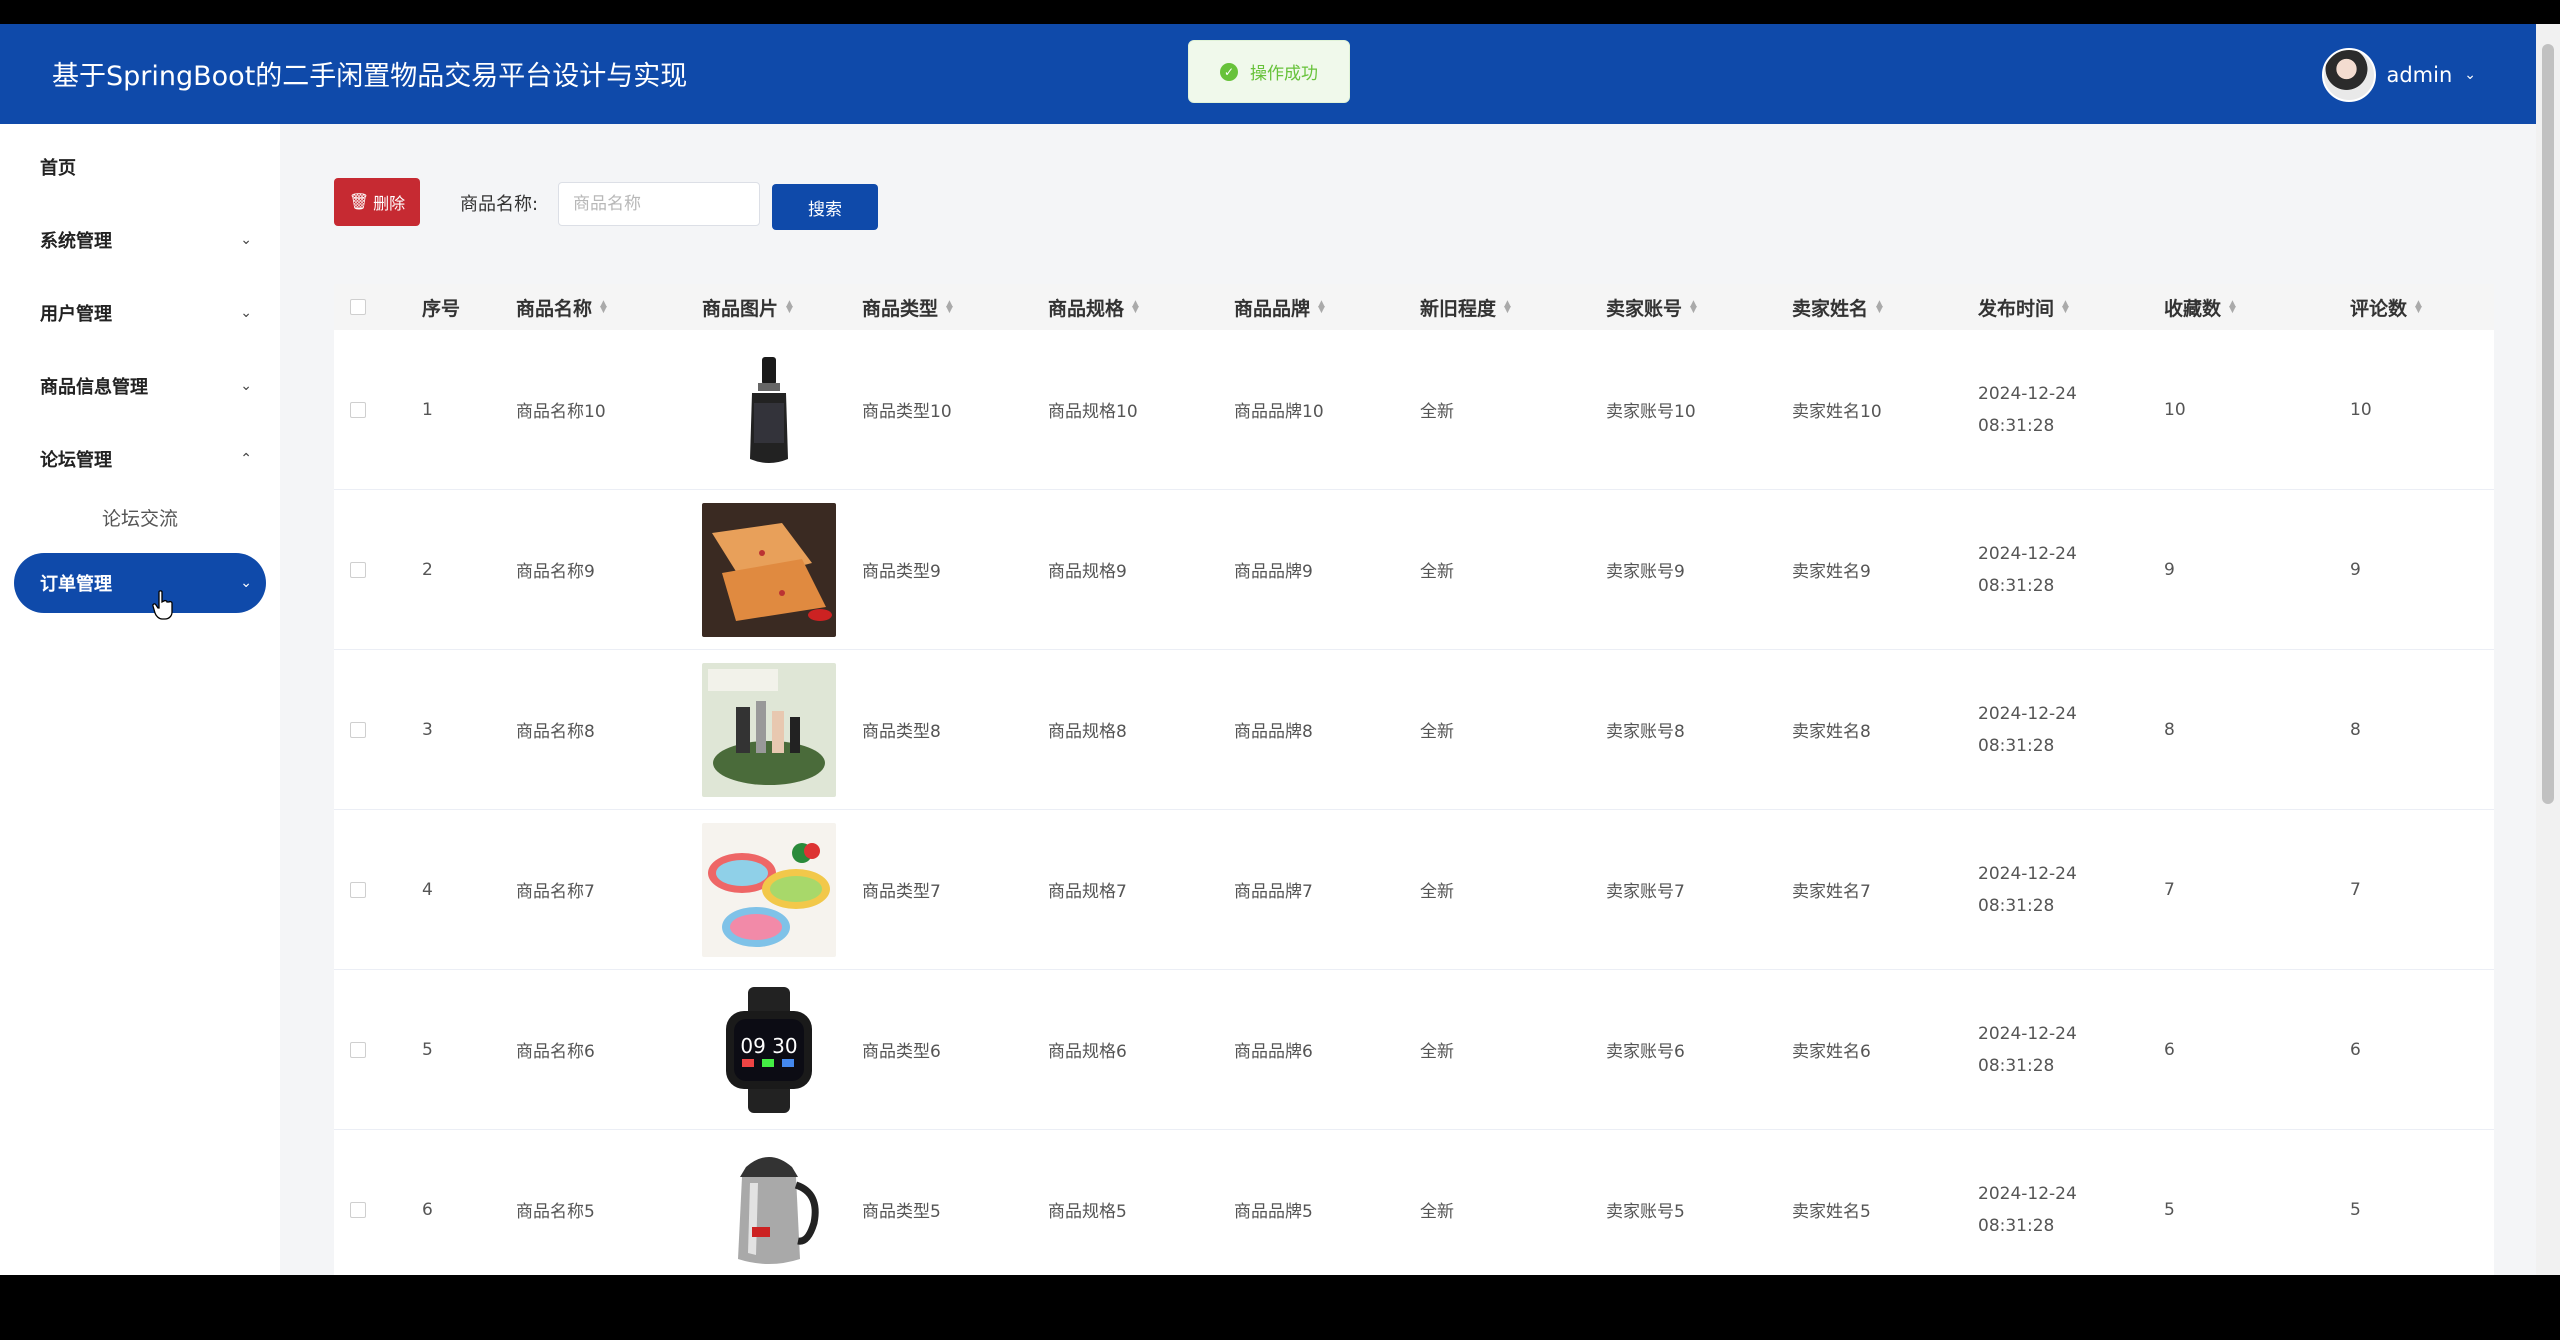 Image resolution: width=2560 pixels, height=1340 pixels. Describe the element at coordinates (2169, 1049) in the screenshot. I see `cell-fav: 6` at that location.